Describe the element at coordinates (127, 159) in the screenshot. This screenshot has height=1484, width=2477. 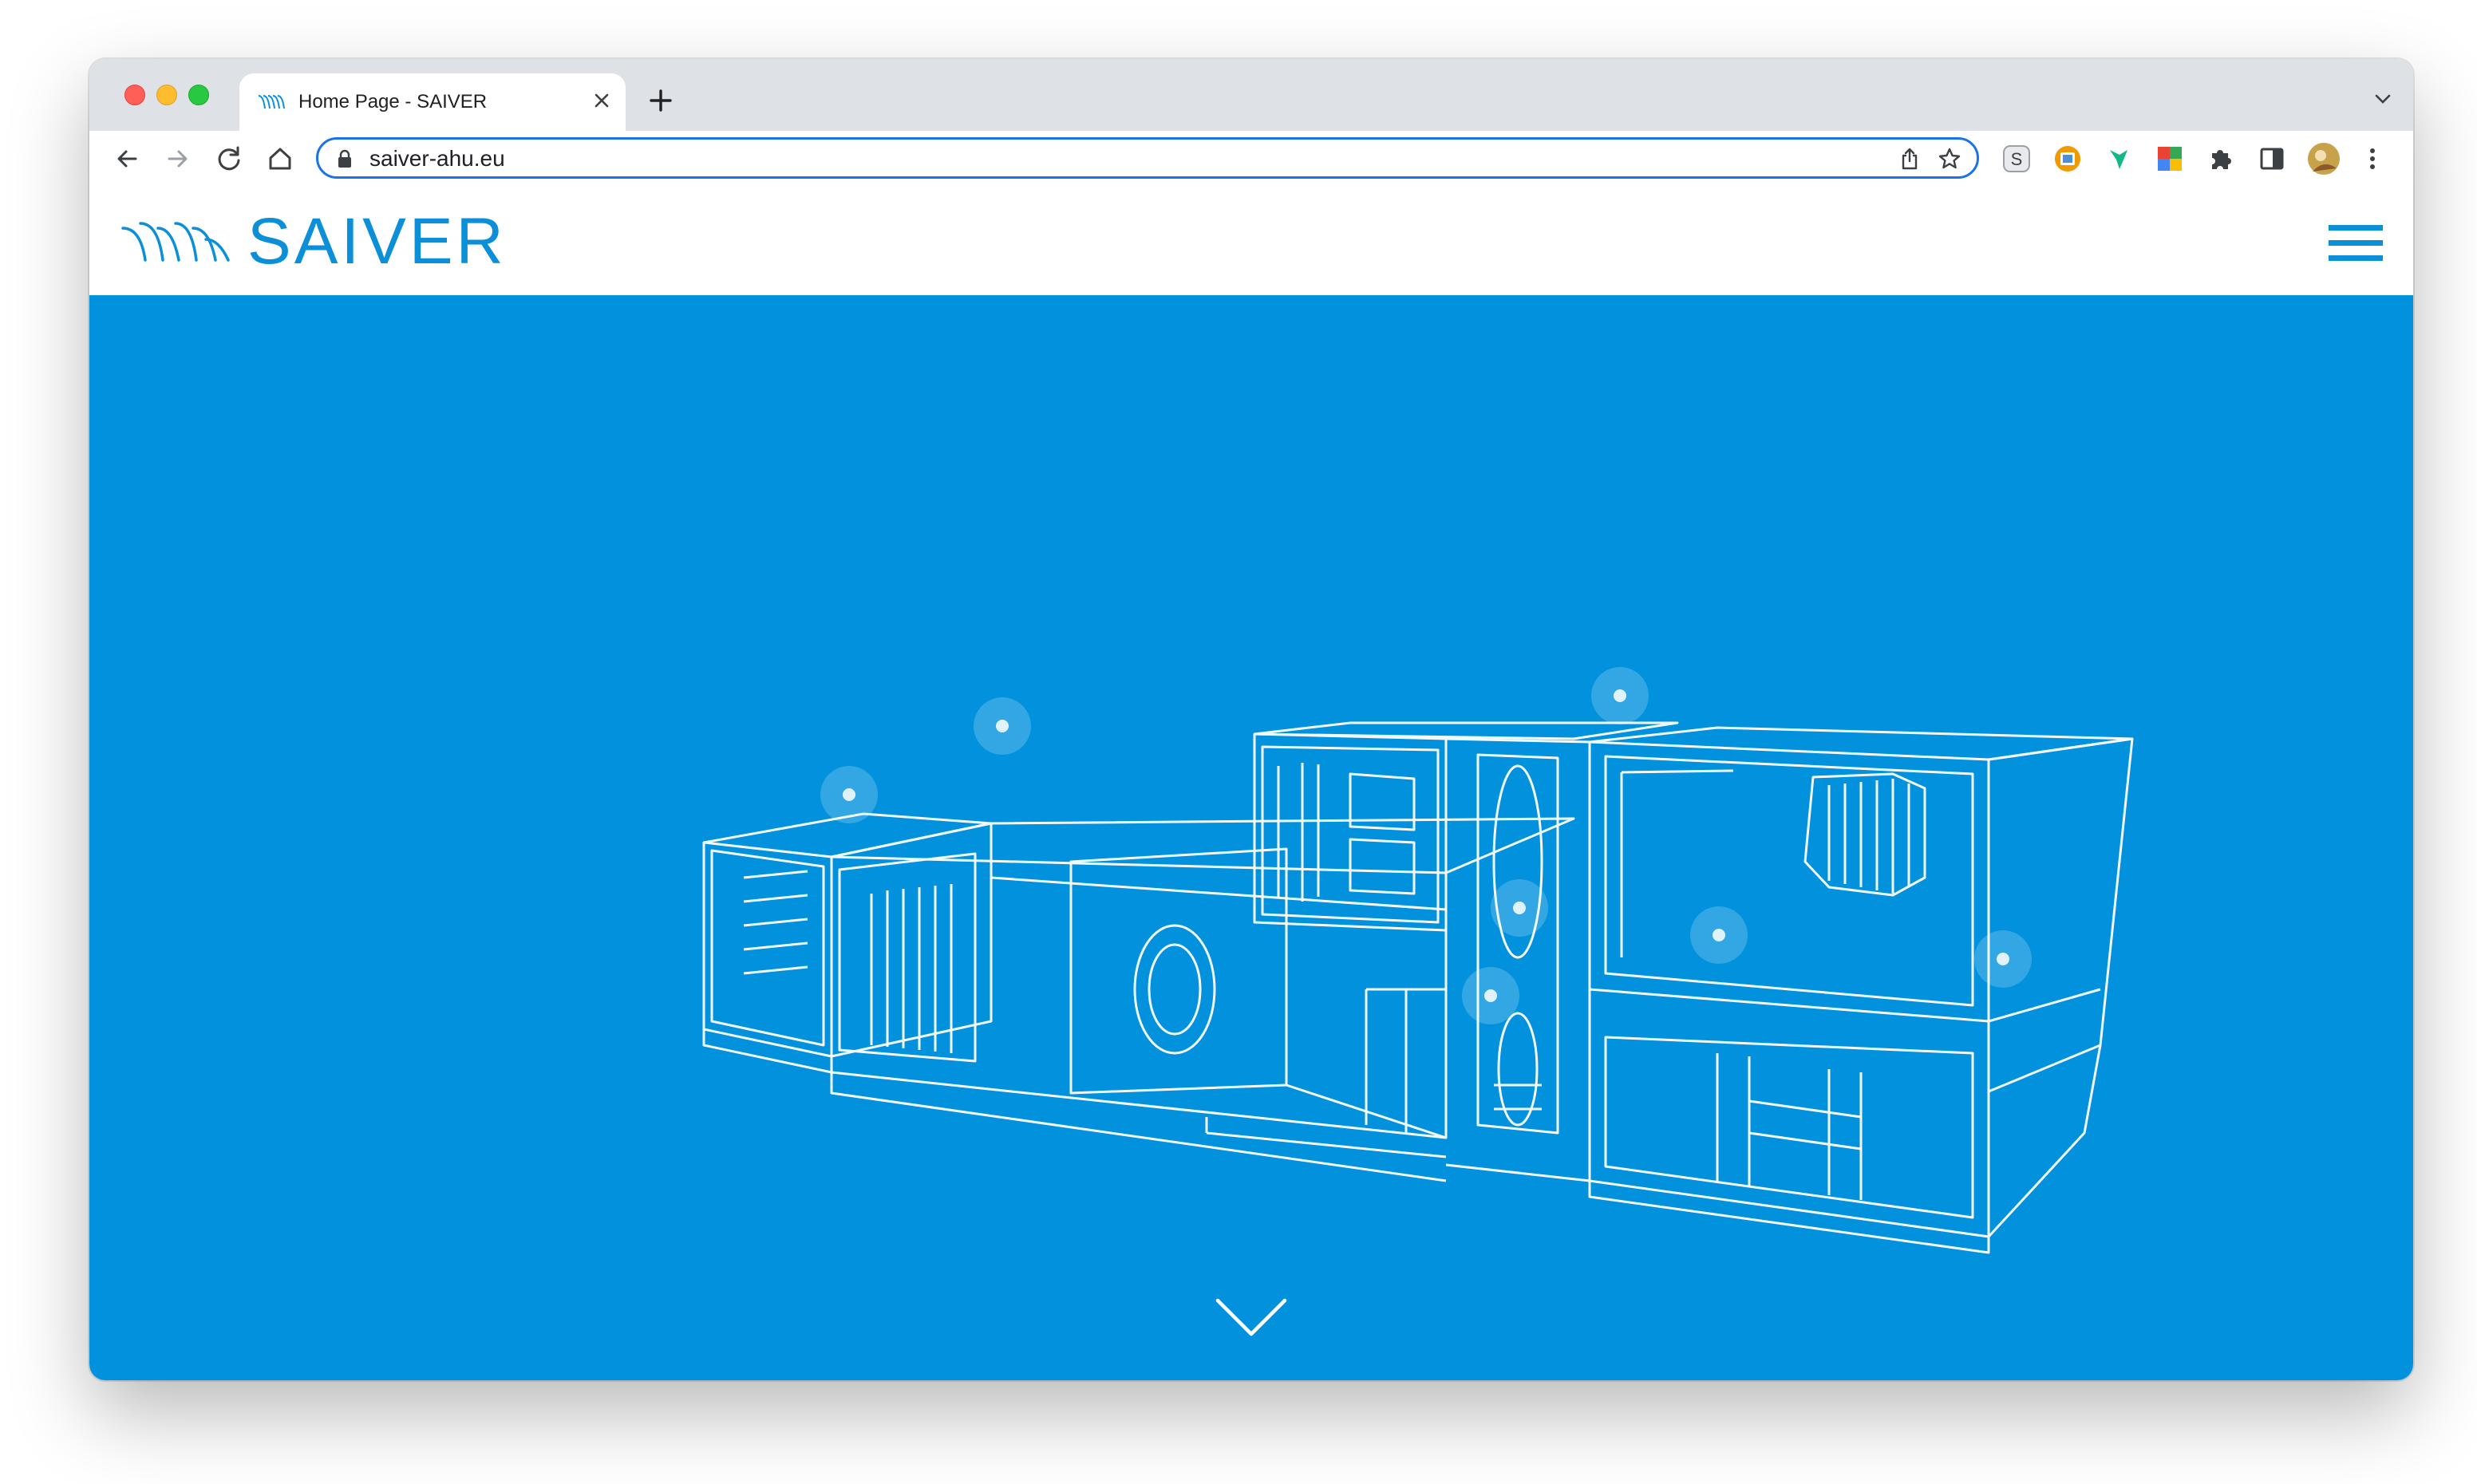
I see `back-arrow-icon` at that location.